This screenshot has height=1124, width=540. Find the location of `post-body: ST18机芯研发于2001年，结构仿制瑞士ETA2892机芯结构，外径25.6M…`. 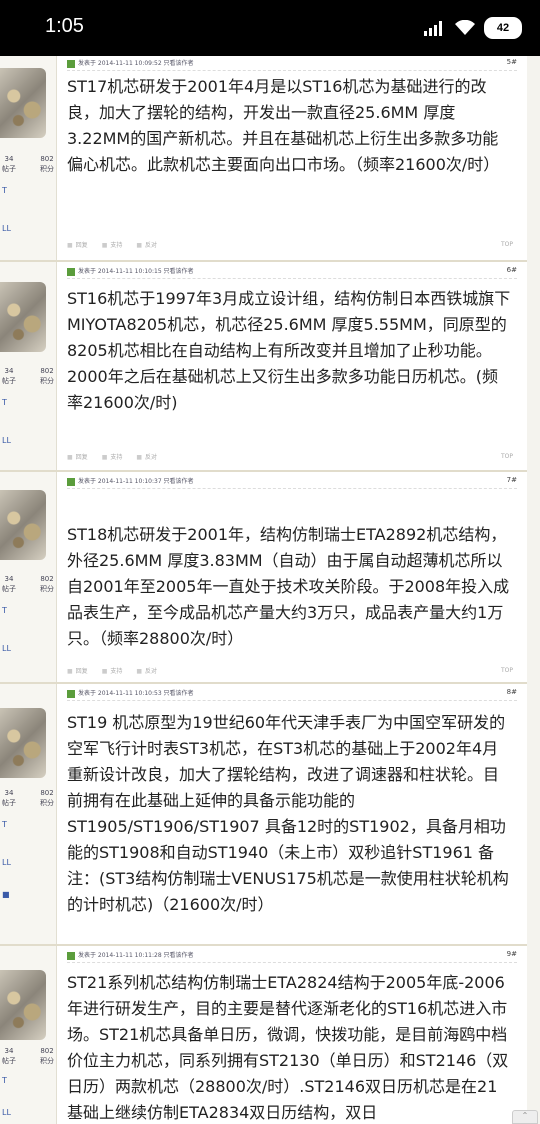

post-body: ST18机芯研发于2001年，结构仿制瑞士ETA2892机芯结构，外径25.6M… is located at coordinates (288, 586).